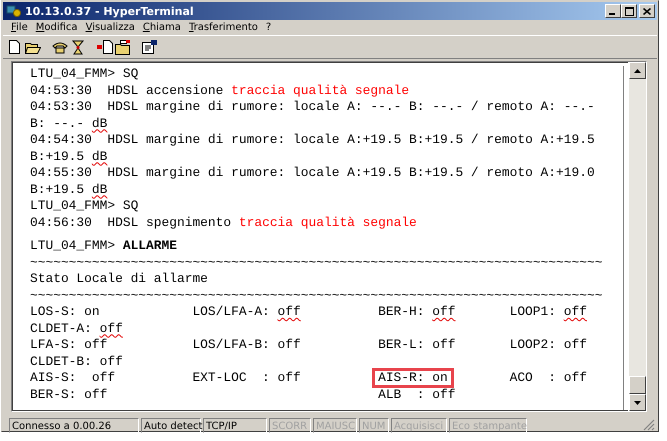  Describe the element at coordinates (76, 362) in the screenshot. I see `alarm-status: CLDET-B: off` at that location.